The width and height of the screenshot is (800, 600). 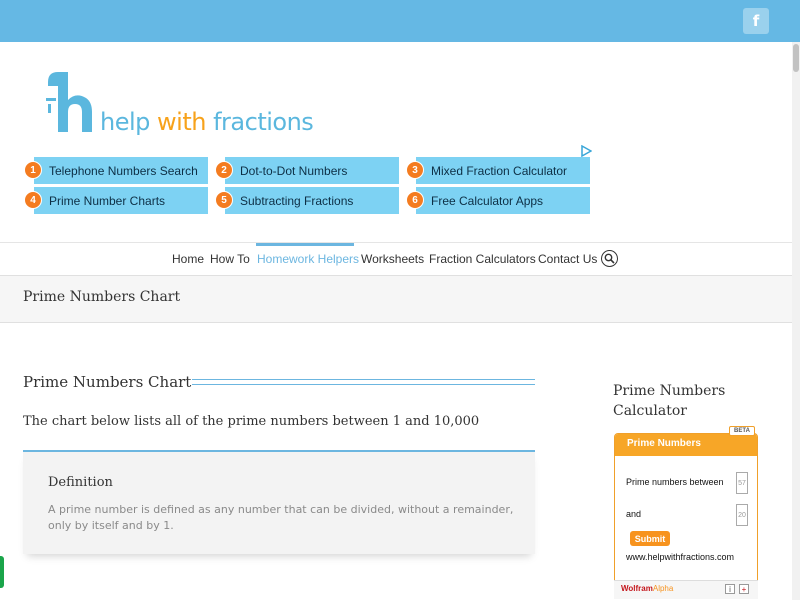 What do you see at coordinates (33, 200) in the screenshot?
I see `ad-number-badge: 4` at bounding box center [33, 200].